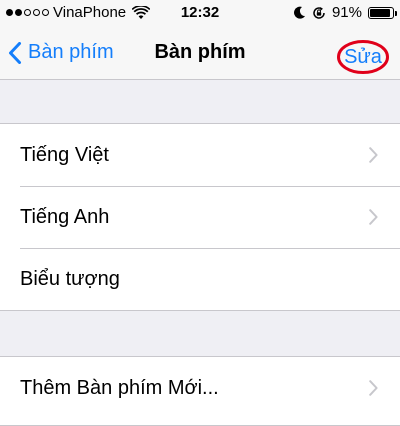  I want to click on list-item-vietnamese-keyboard: Tiếng Việt, so click(200, 155).